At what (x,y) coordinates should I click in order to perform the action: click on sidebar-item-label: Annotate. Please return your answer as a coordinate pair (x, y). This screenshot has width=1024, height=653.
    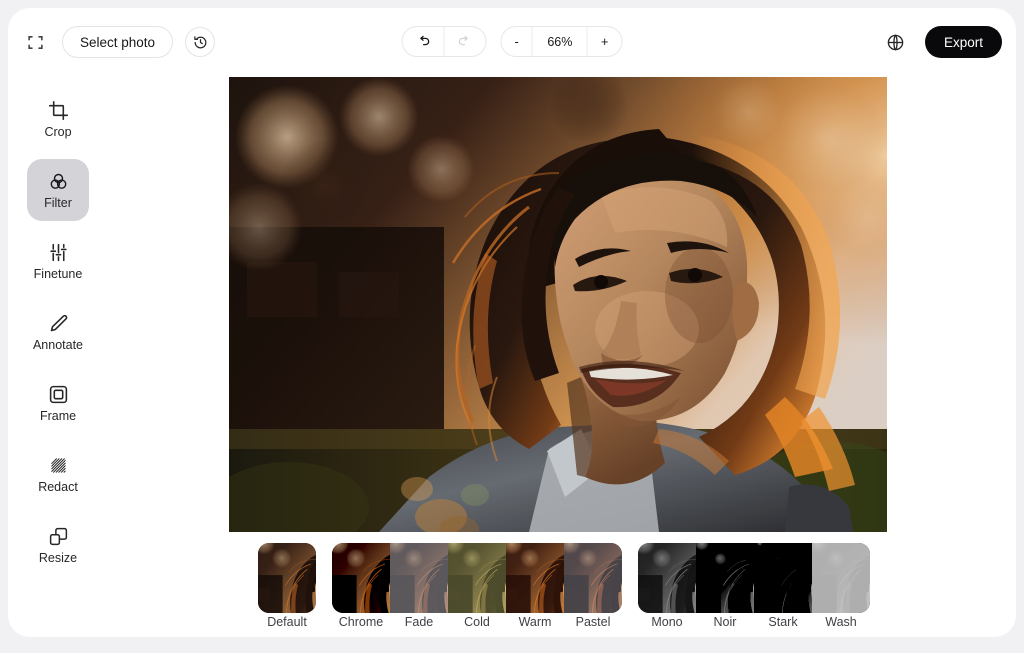
    Looking at the image, I should click on (58, 344).